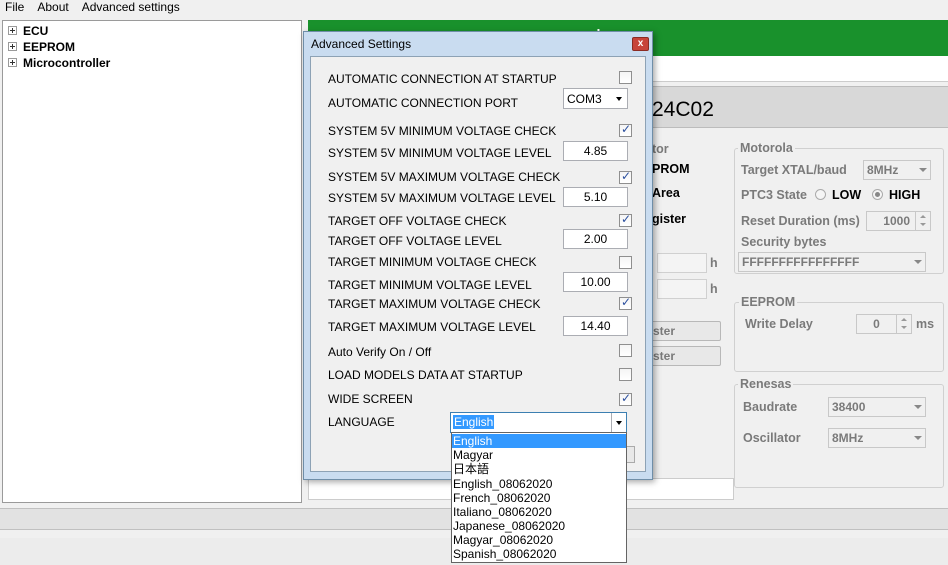 The height and width of the screenshot is (565, 948). What do you see at coordinates (595, 151) in the screenshot?
I see `min5-level-input: 4.85` at bounding box center [595, 151].